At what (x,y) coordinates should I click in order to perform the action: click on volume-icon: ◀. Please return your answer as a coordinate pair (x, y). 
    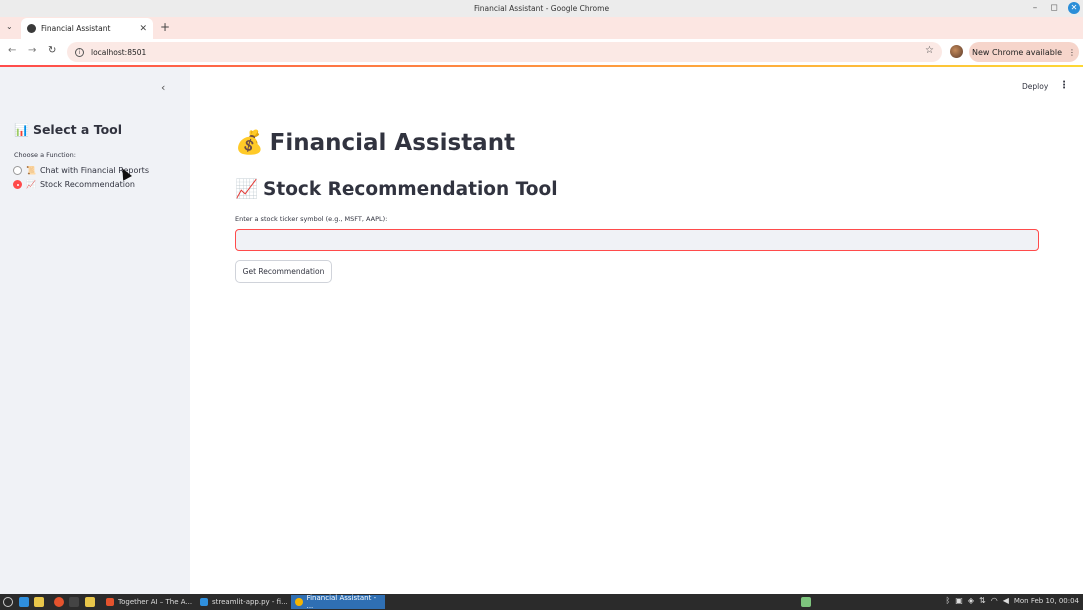
    Looking at the image, I should click on (1006, 600).